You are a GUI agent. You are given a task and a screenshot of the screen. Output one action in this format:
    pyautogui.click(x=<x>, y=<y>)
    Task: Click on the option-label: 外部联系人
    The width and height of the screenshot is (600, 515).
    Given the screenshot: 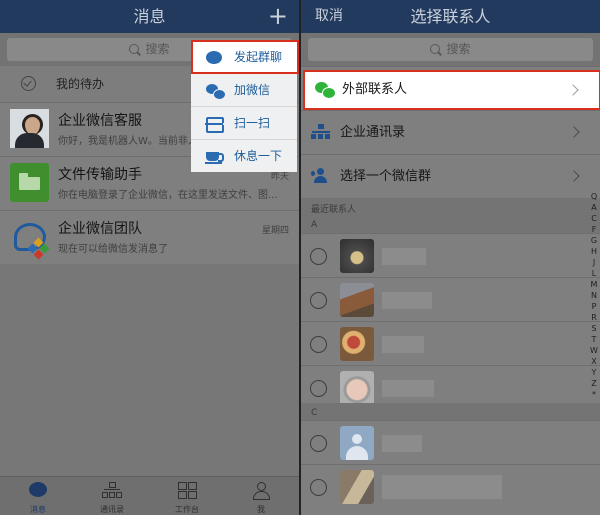 What is the action you would take?
    pyautogui.click(x=375, y=89)
    